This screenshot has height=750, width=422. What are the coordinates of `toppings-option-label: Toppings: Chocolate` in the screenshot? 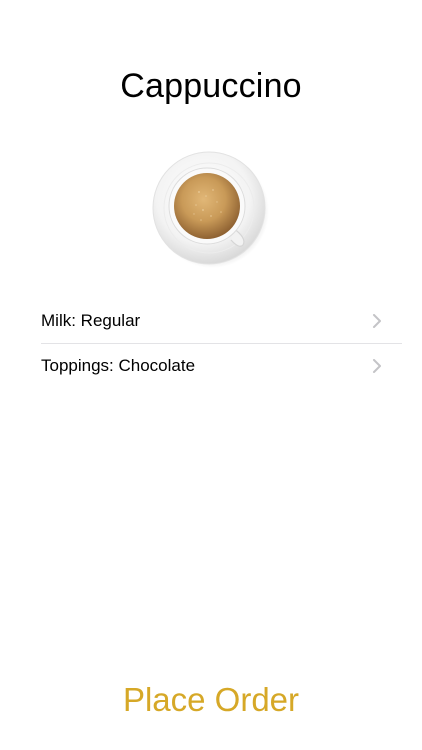 It's located at (118, 365).